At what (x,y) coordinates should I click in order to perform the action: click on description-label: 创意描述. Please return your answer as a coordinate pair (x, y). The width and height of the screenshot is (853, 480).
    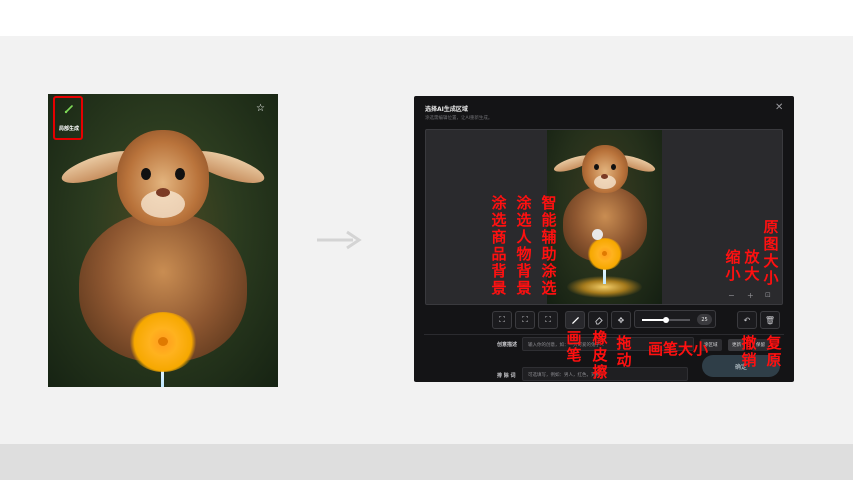
    Looking at the image, I should click on (507, 345).